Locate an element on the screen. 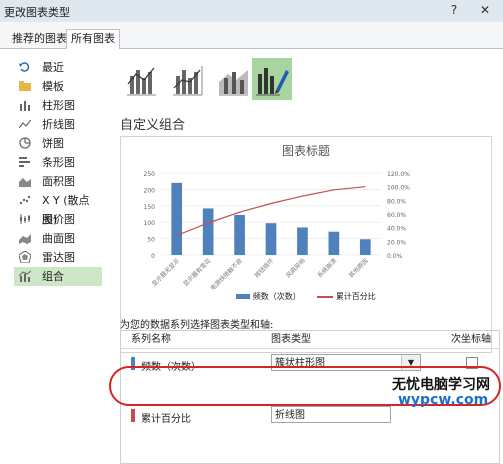 The image size is (503, 464). secondary-axis-tick-label: 120.0% is located at coordinates (398, 174).